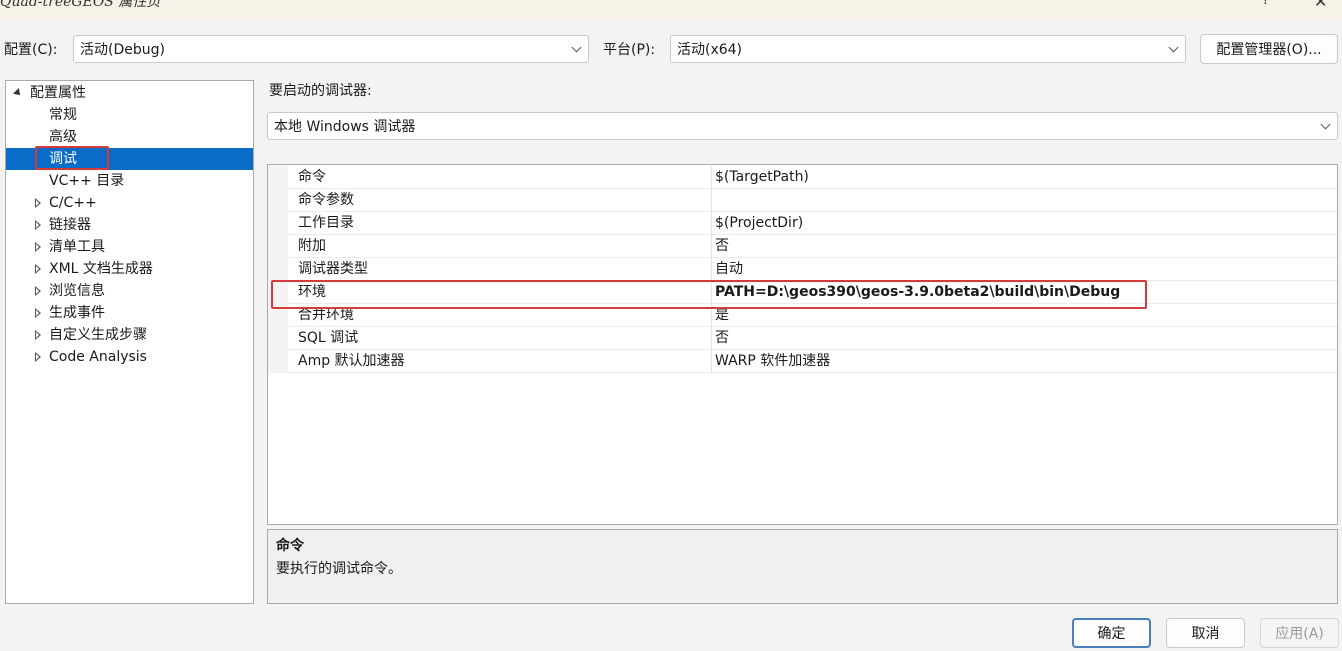 The image size is (1342, 651). What do you see at coordinates (328, 338) in the screenshot?
I see `property-name: SQL 调试` at bounding box center [328, 338].